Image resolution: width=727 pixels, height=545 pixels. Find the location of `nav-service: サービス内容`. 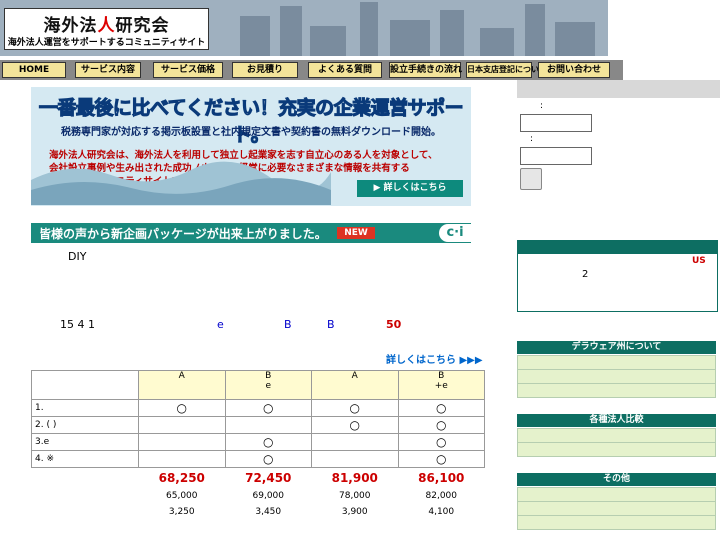

nav-service: サービス内容 is located at coordinates (108, 70).